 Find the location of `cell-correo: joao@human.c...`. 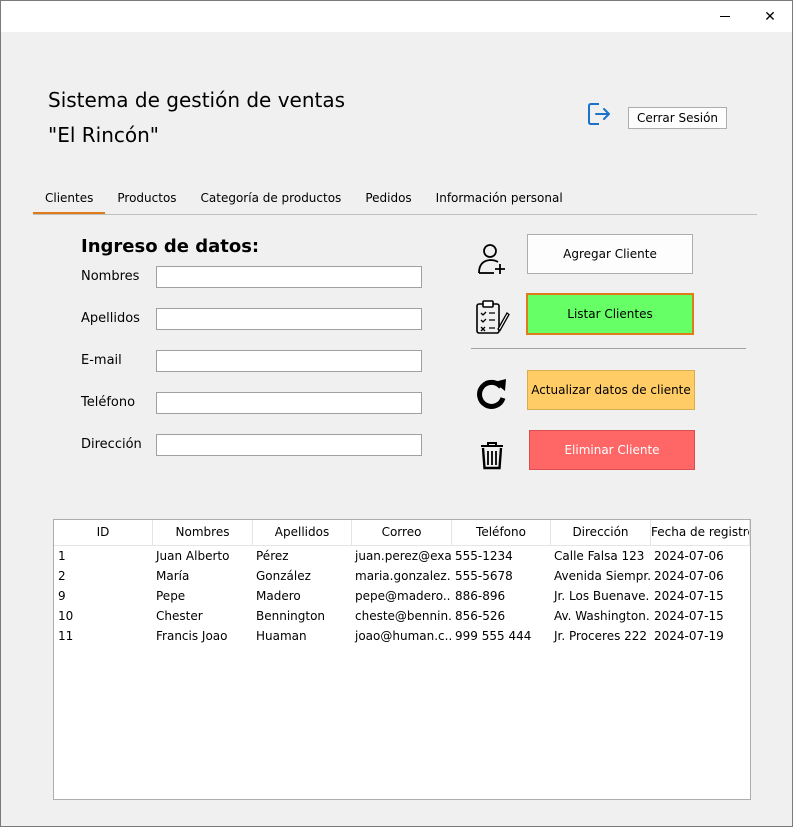

cell-correo: joao@human.c... is located at coordinates (403, 636).